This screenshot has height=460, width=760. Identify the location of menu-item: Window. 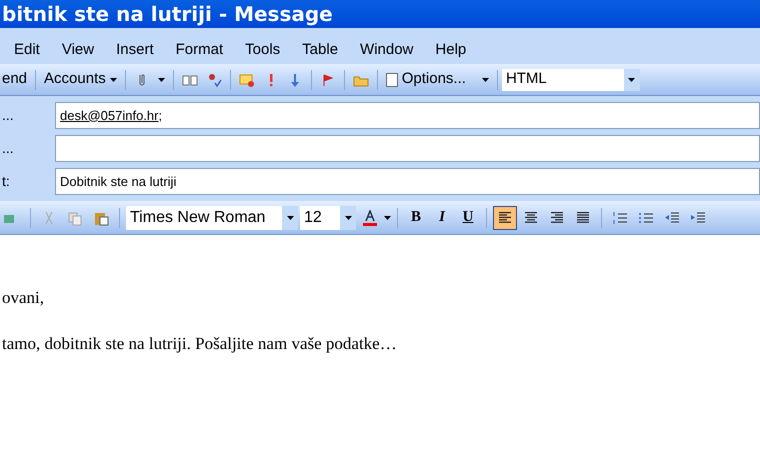
(387, 50).